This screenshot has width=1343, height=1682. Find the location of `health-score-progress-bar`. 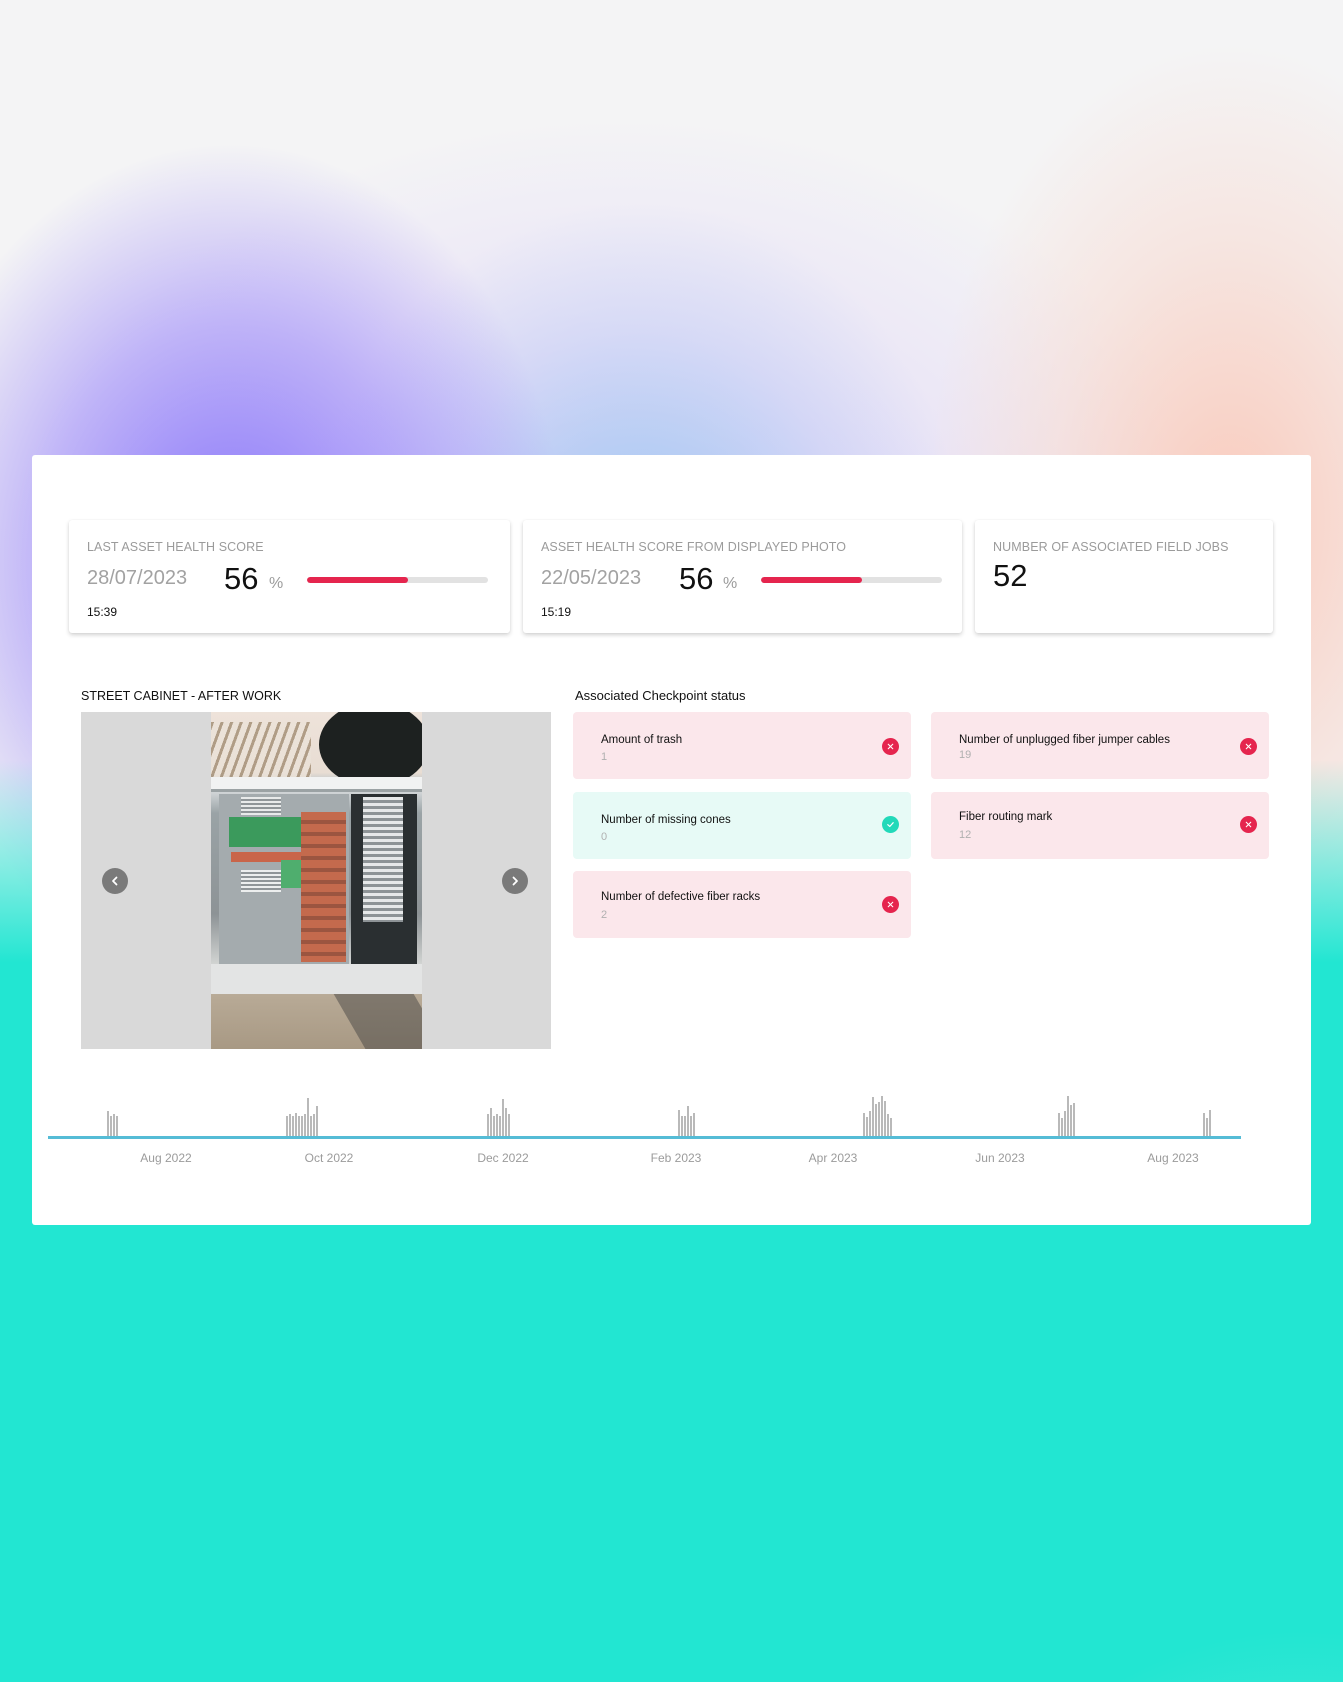

health-score-progress-bar is located at coordinates (397, 580).